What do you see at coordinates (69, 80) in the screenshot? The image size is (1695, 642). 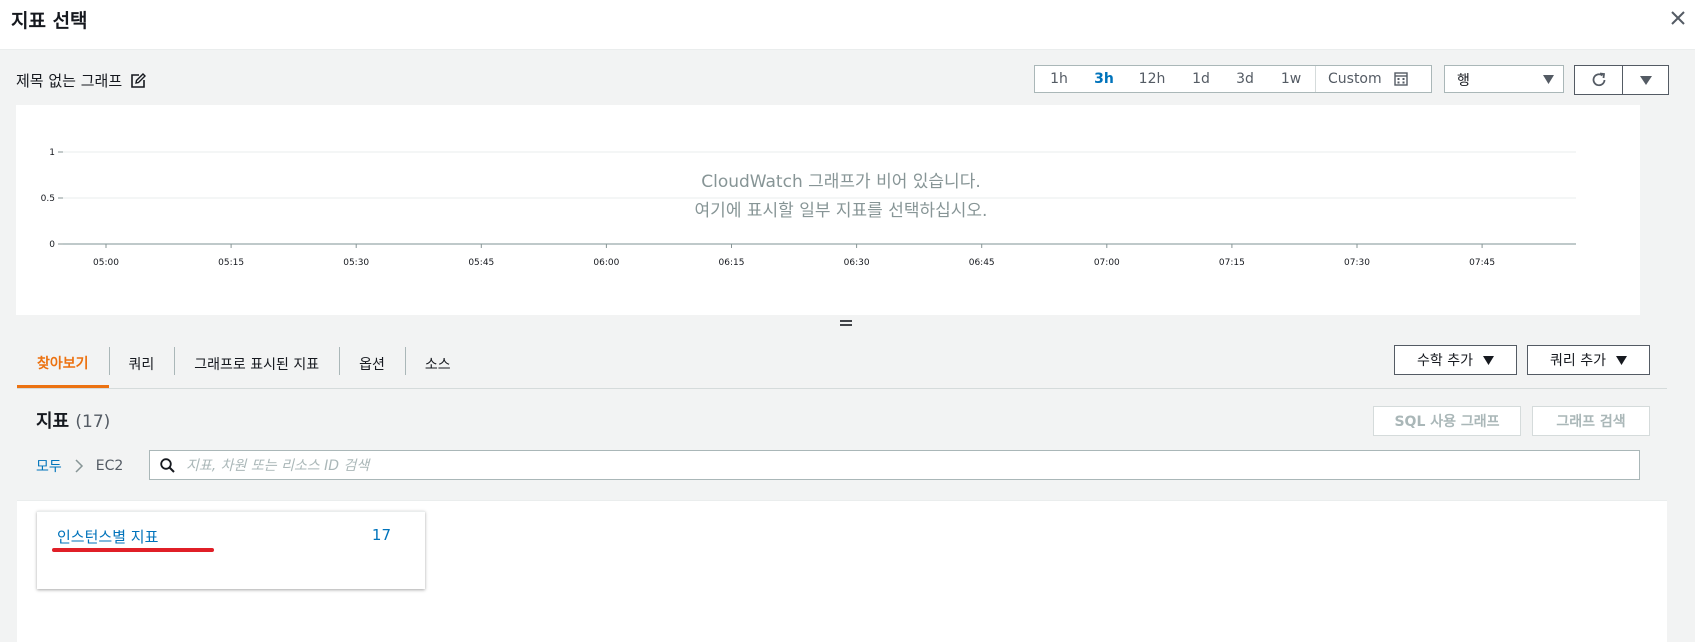 I see `graph-title: 제목 없는 그래프` at bounding box center [69, 80].